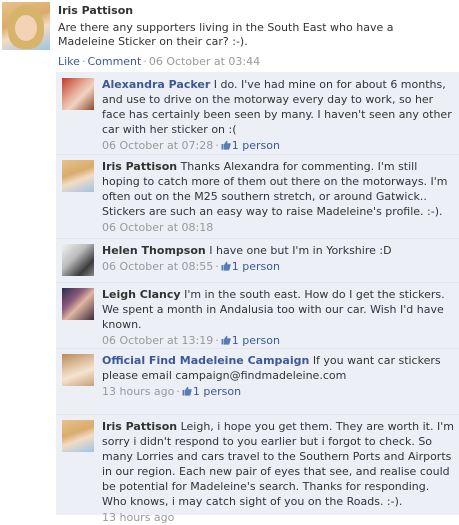 The height and width of the screenshot is (525, 459). I want to click on post-timestamp: 06 October at 03:44, so click(204, 61).